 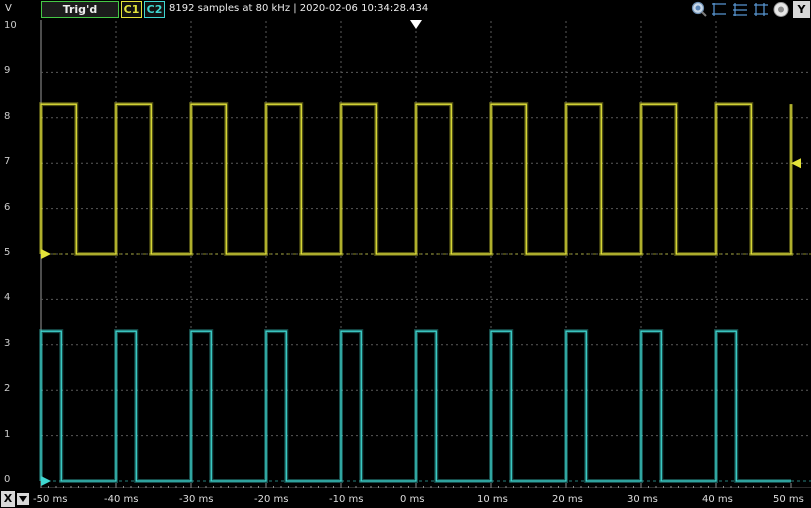 What do you see at coordinates (642, 499) in the screenshot?
I see `x-tick-label: 30 ms` at bounding box center [642, 499].